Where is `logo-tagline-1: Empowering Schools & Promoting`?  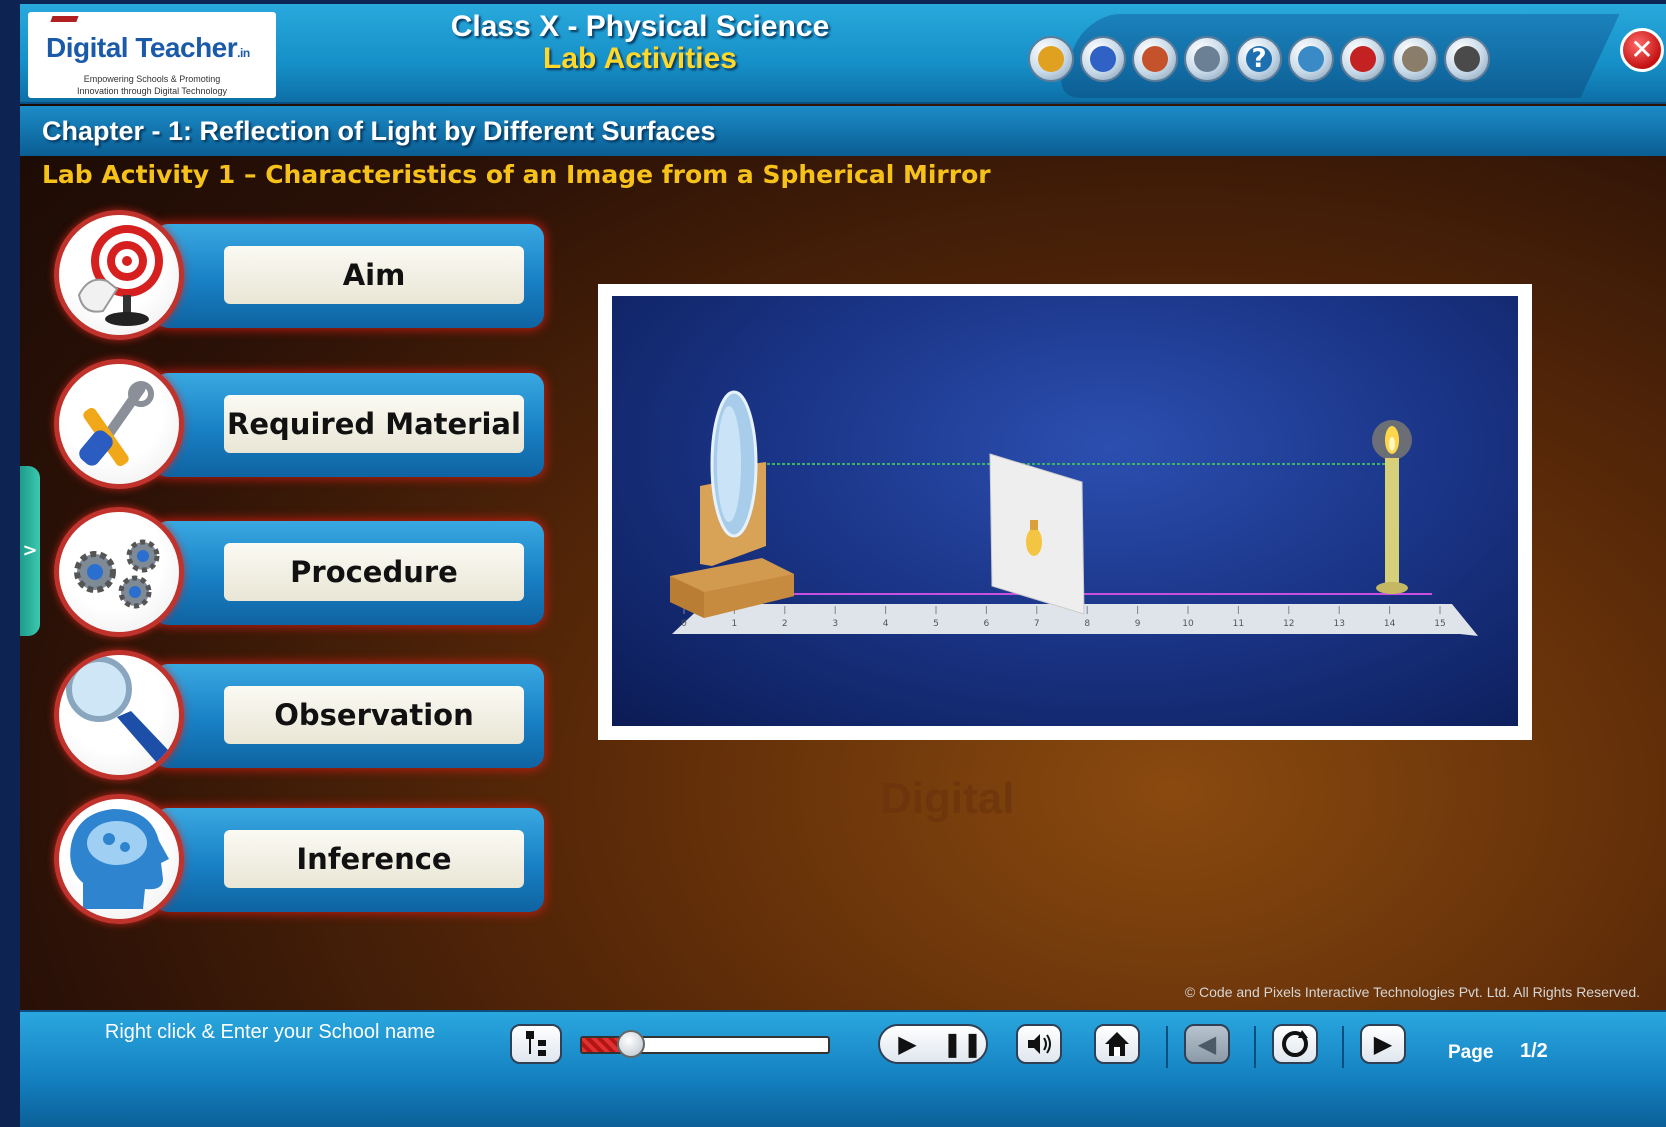 logo-tagline-1: Empowering Schools & Promoting is located at coordinates (152, 79).